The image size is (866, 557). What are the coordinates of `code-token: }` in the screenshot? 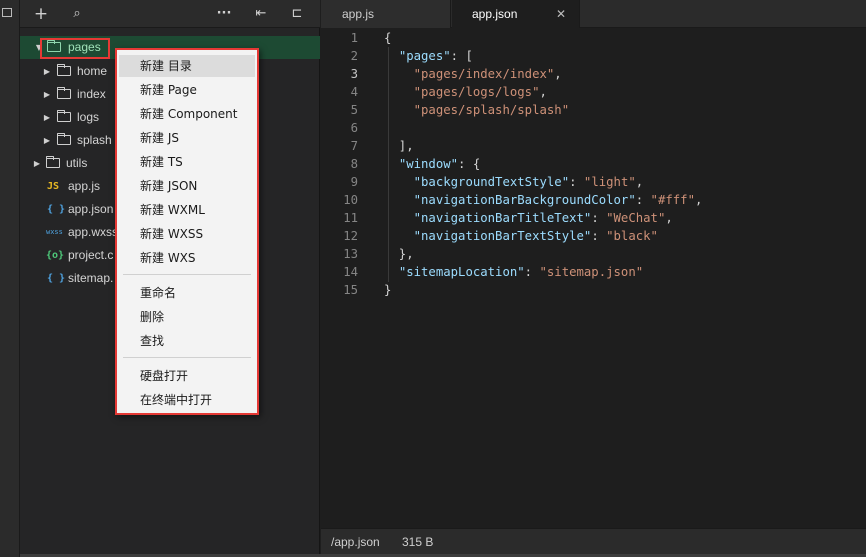 It's located at (388, 290).